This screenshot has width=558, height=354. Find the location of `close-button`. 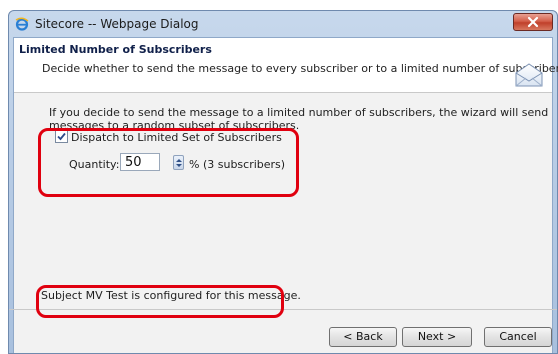

close-button is located at coordinates (533, 22).